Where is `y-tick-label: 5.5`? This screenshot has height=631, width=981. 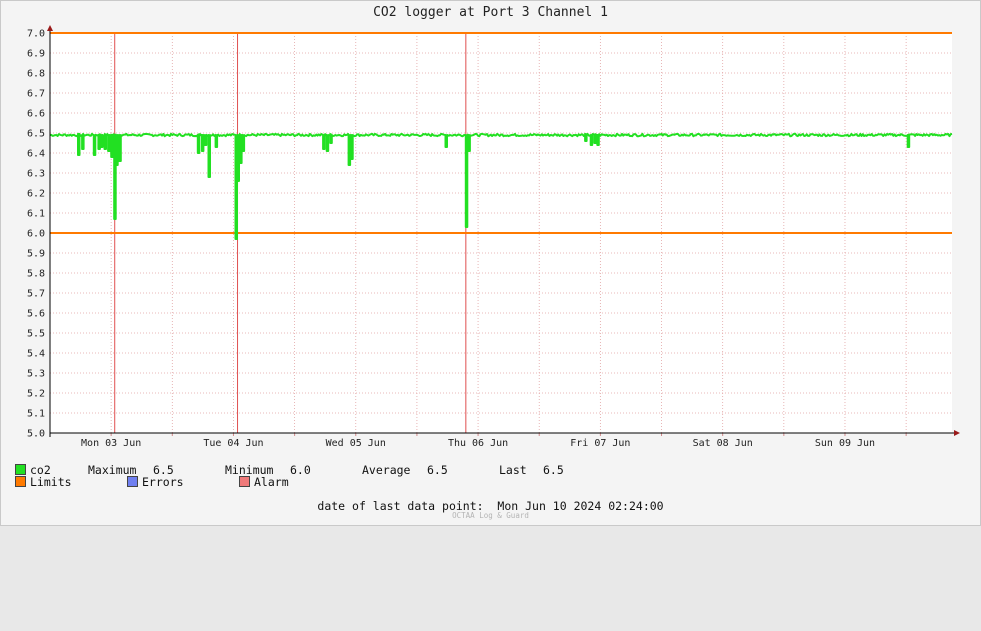 y-tick-label: 5.5 is located at coordinates (36, 334).